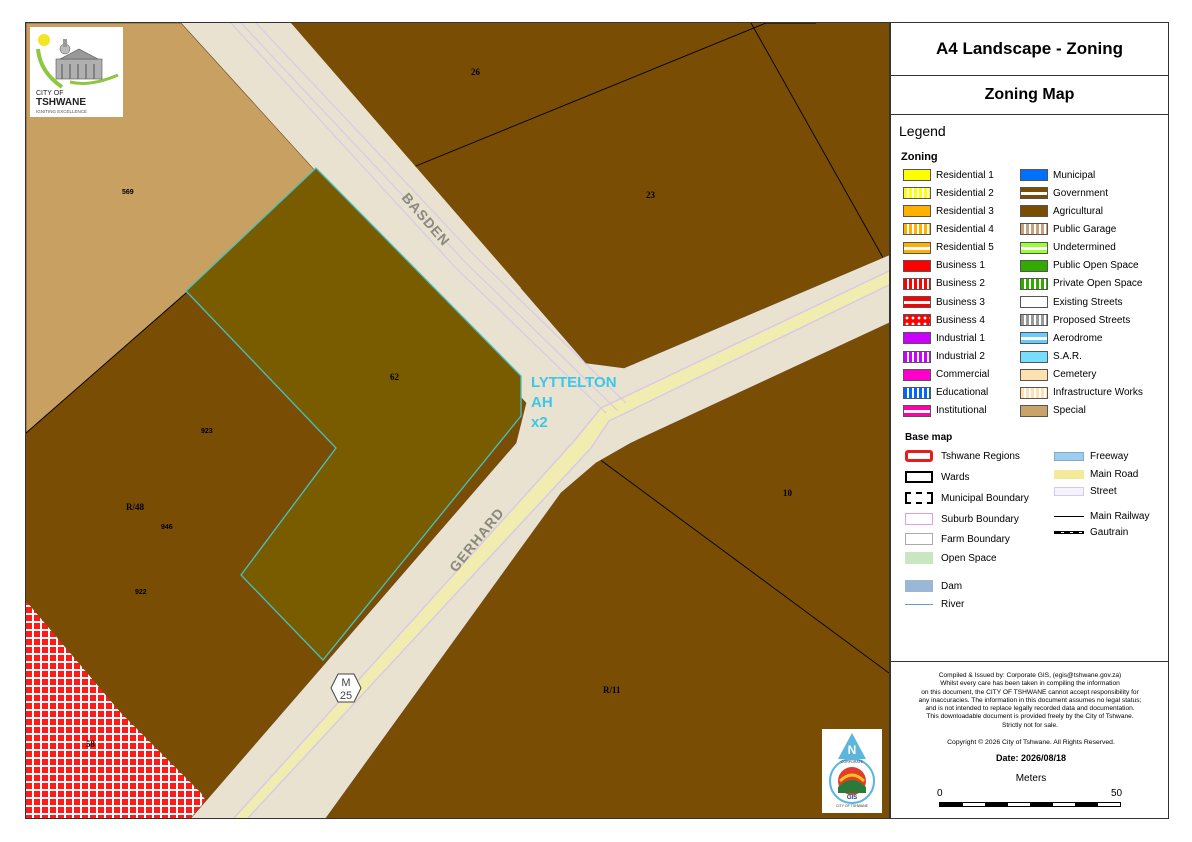 The height and width of the screenshot is (842, 1192). Describe the element at coordinates (1075, 375) in the screenshot. I see `legend-label: Cemetery` at that location.